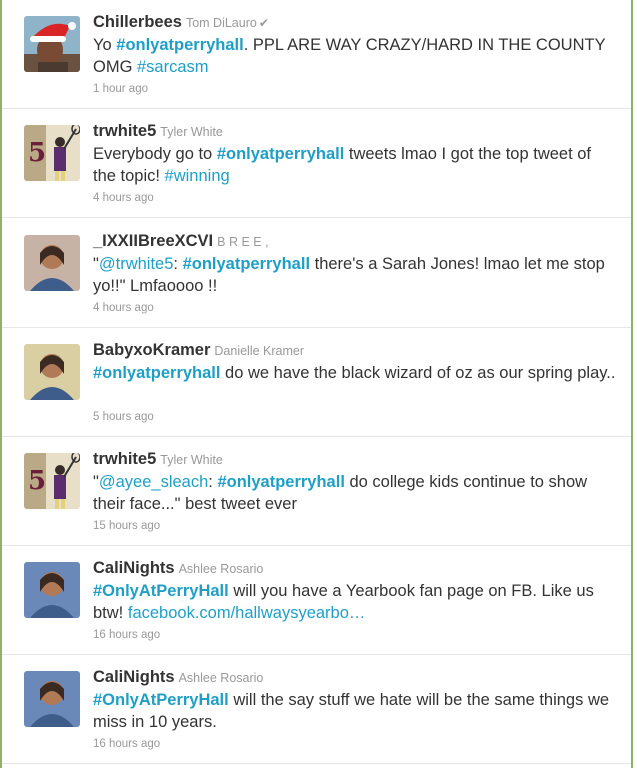 This screenshot has width=637, height=768. I want to click on mention-link: @trwhite5, so click(136, 264).